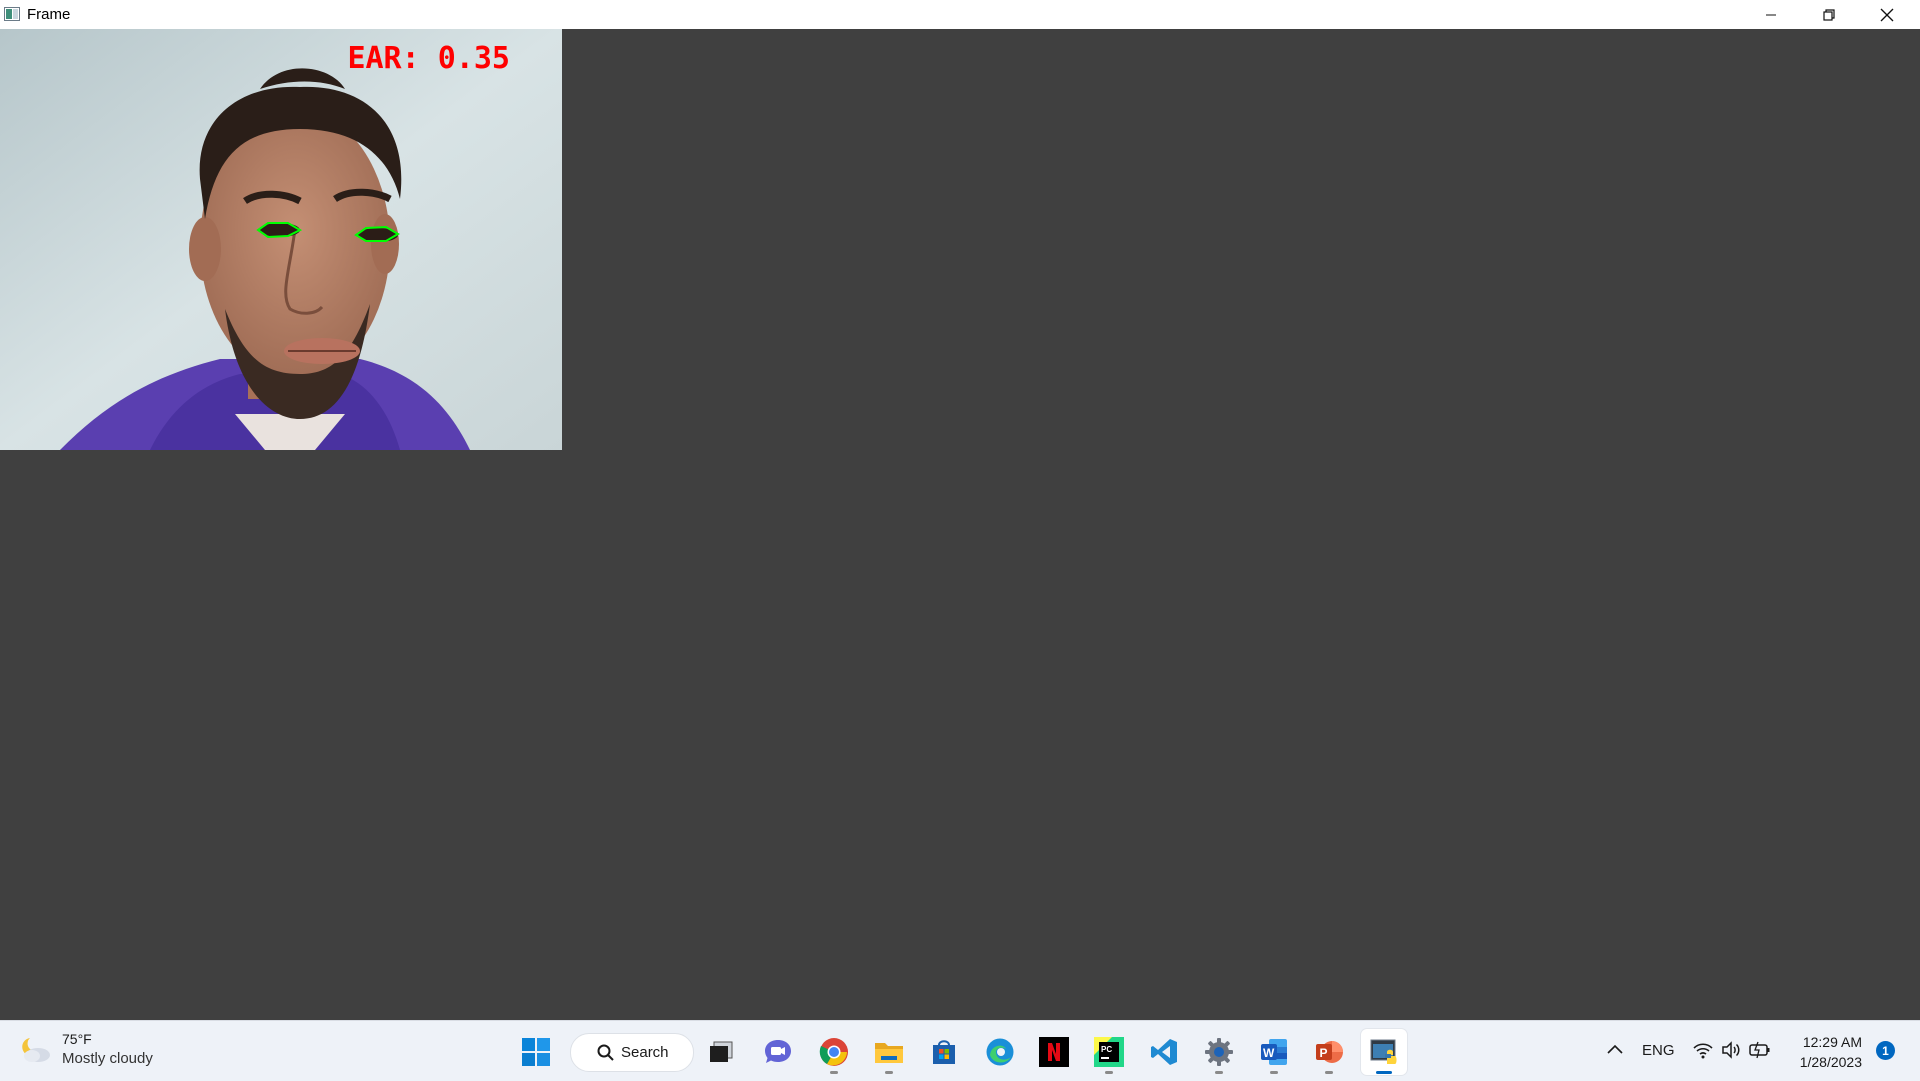 This screenshot has height=1081, width=1920. What do you see at coordinates (1384, 1072) in the screenshot?
I see `active-indicator` at bounding box center [1384, 1072].